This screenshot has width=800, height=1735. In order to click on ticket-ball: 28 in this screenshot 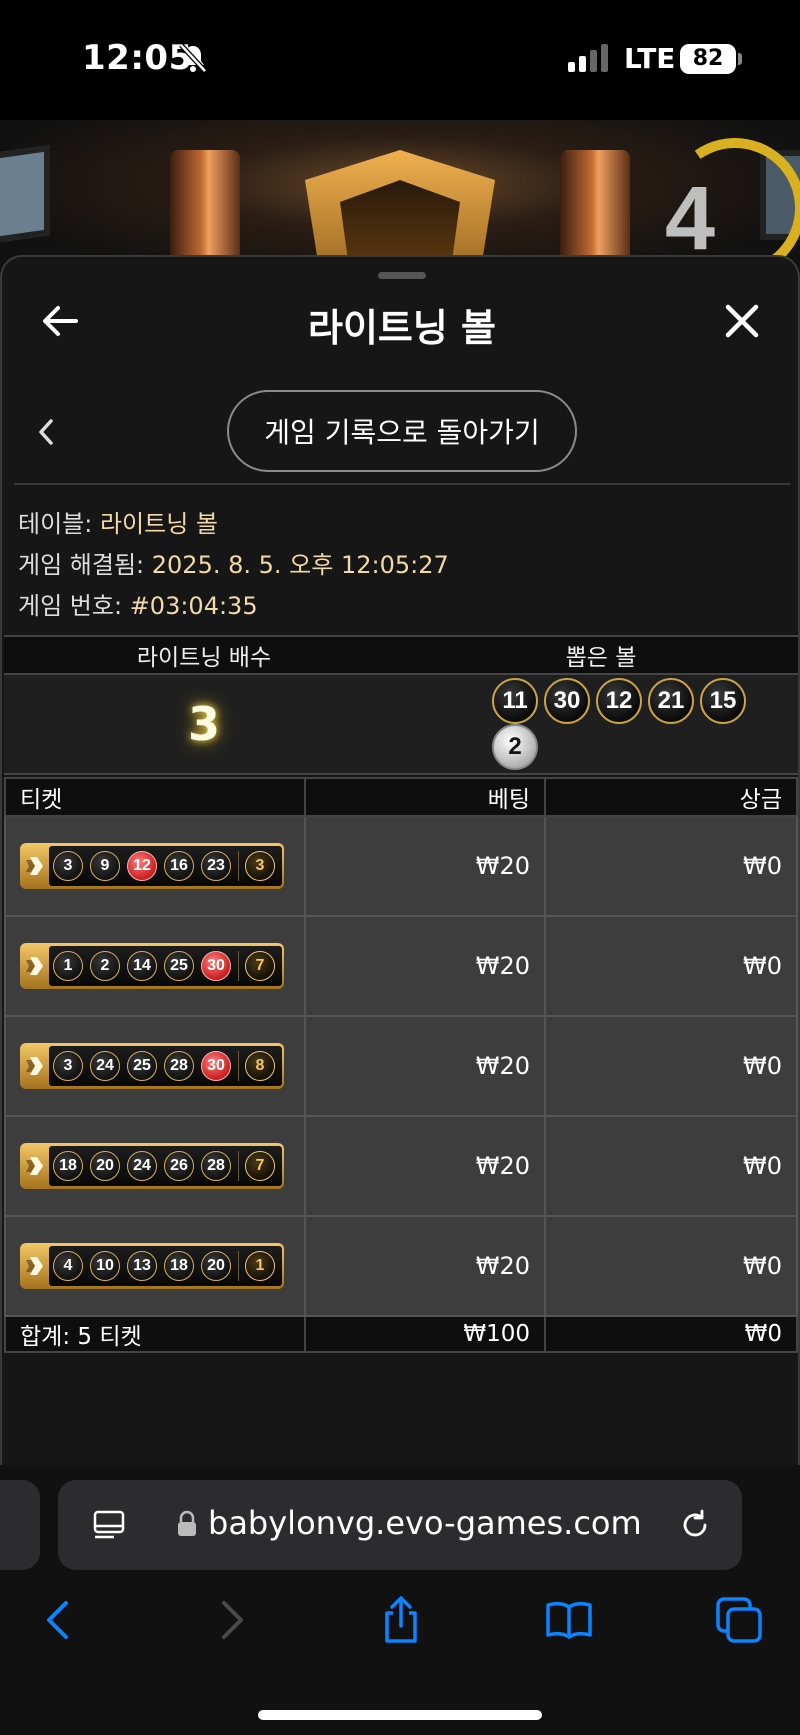, I will do `click(216, 1166)`.